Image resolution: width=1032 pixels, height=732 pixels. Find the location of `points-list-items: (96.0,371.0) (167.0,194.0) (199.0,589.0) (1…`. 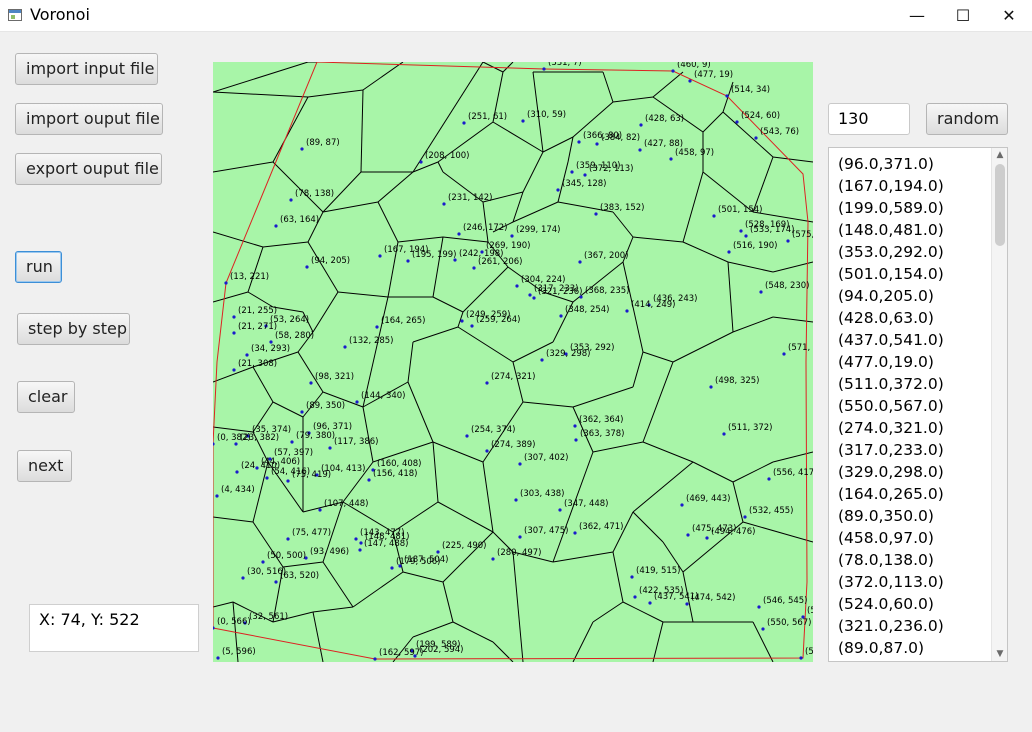

points-list-items: (96.0,371.0) (167.0,194.0) (199.0,589.0) (1… is located at coordinates (910, 406).